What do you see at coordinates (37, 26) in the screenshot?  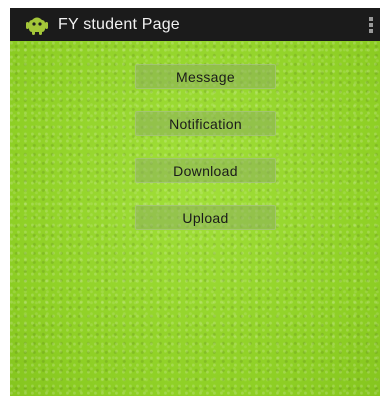 I see `android-icon` at bounding box center [37, 26].